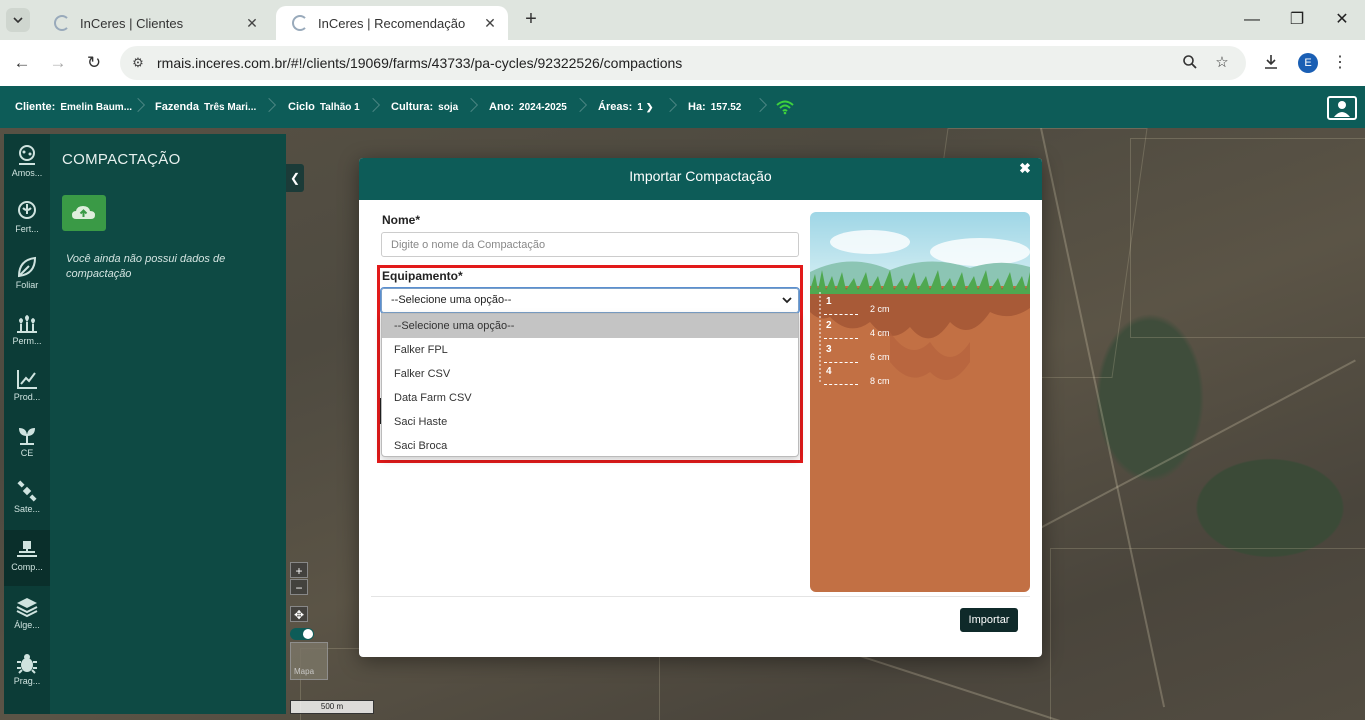 The width and height of the screenshot is (1365, 720). I want to click on chart-line-icon, so click(27, 379).